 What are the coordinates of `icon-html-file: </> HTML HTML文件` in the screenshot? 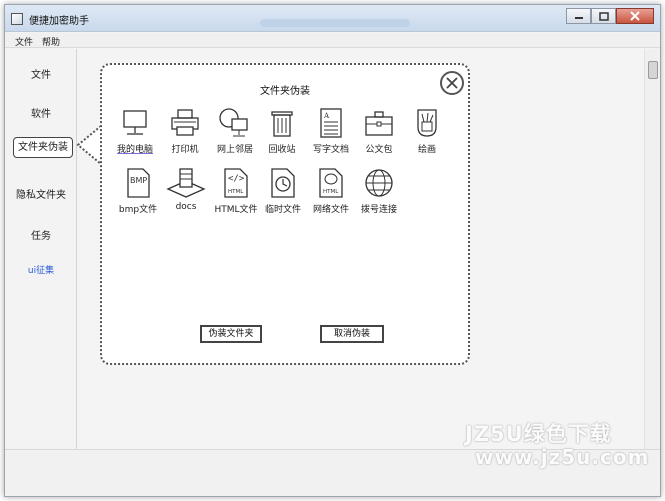 It's located at (236, 191).